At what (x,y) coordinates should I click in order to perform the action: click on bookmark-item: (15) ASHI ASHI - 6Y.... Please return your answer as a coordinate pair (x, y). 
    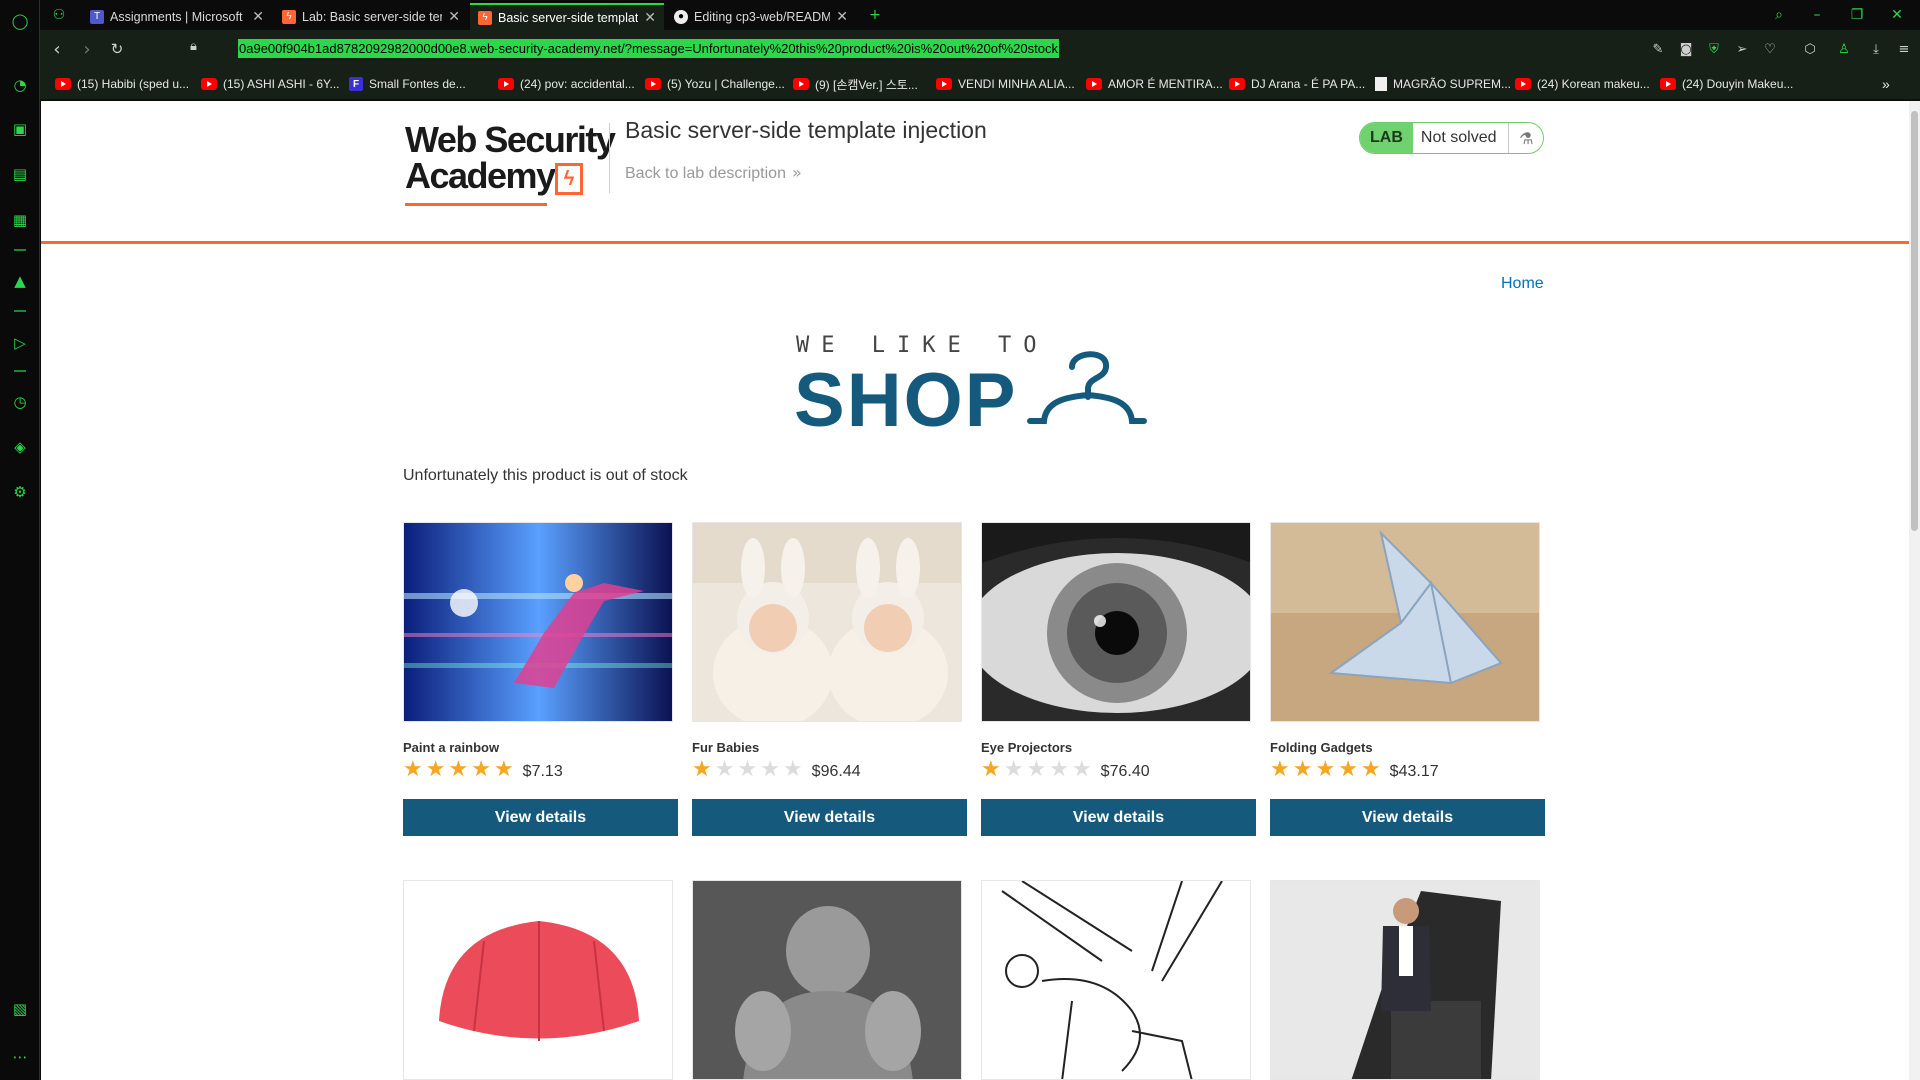
    Looking at the image, I should click on (270, 84).